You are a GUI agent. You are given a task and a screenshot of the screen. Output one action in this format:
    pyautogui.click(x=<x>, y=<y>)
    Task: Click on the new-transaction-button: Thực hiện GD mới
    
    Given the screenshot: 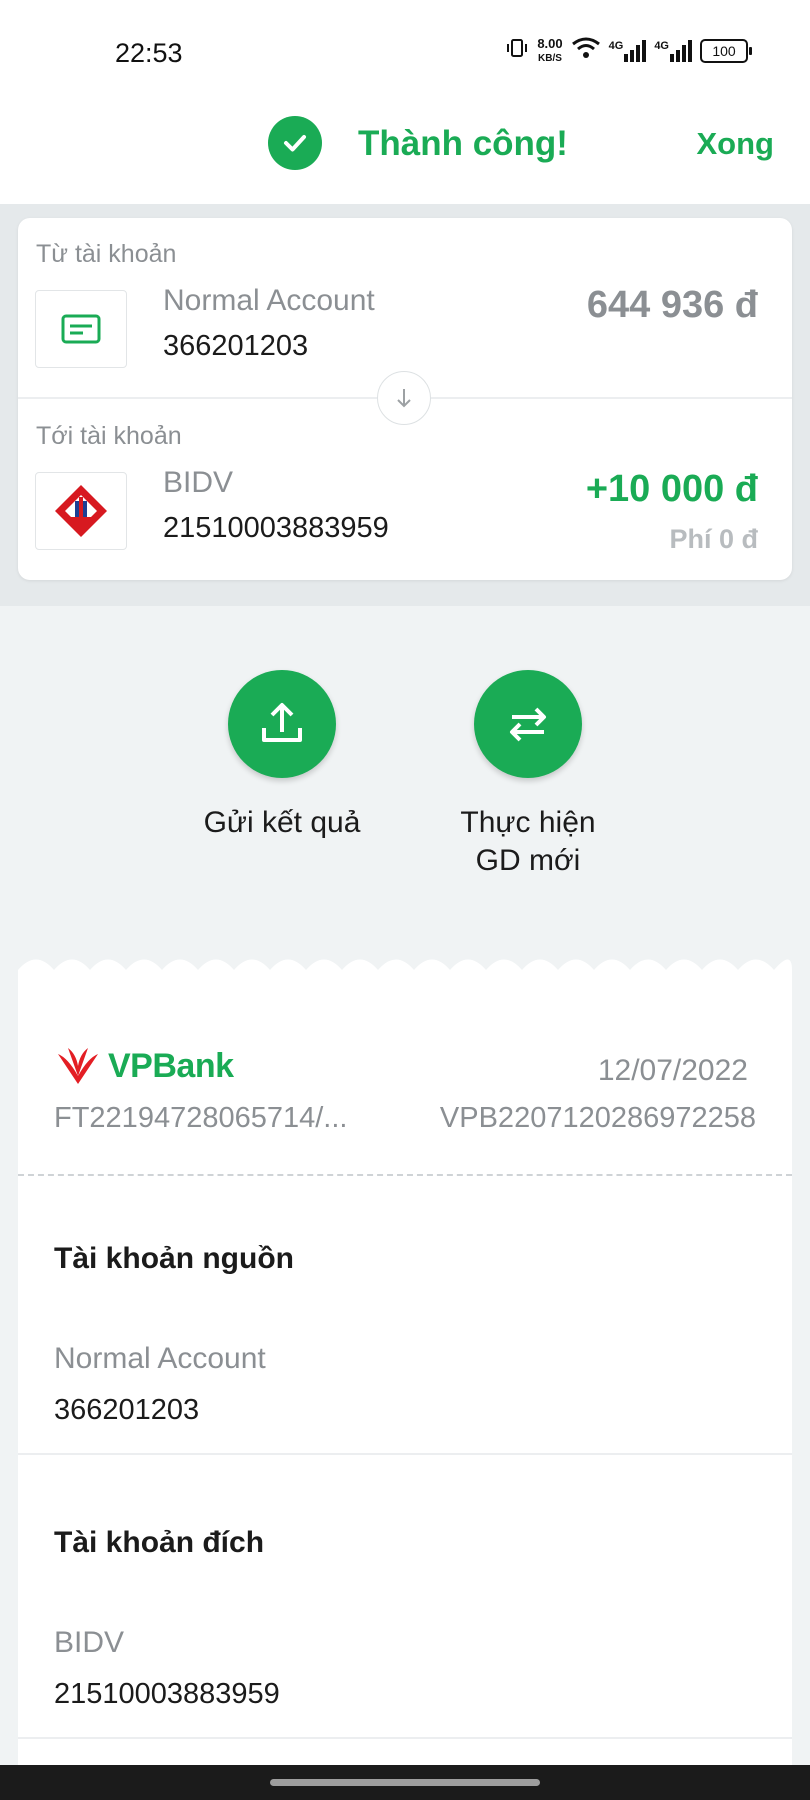 What is the action you would take?
    pyautogui.click(x=528, y=775)
    